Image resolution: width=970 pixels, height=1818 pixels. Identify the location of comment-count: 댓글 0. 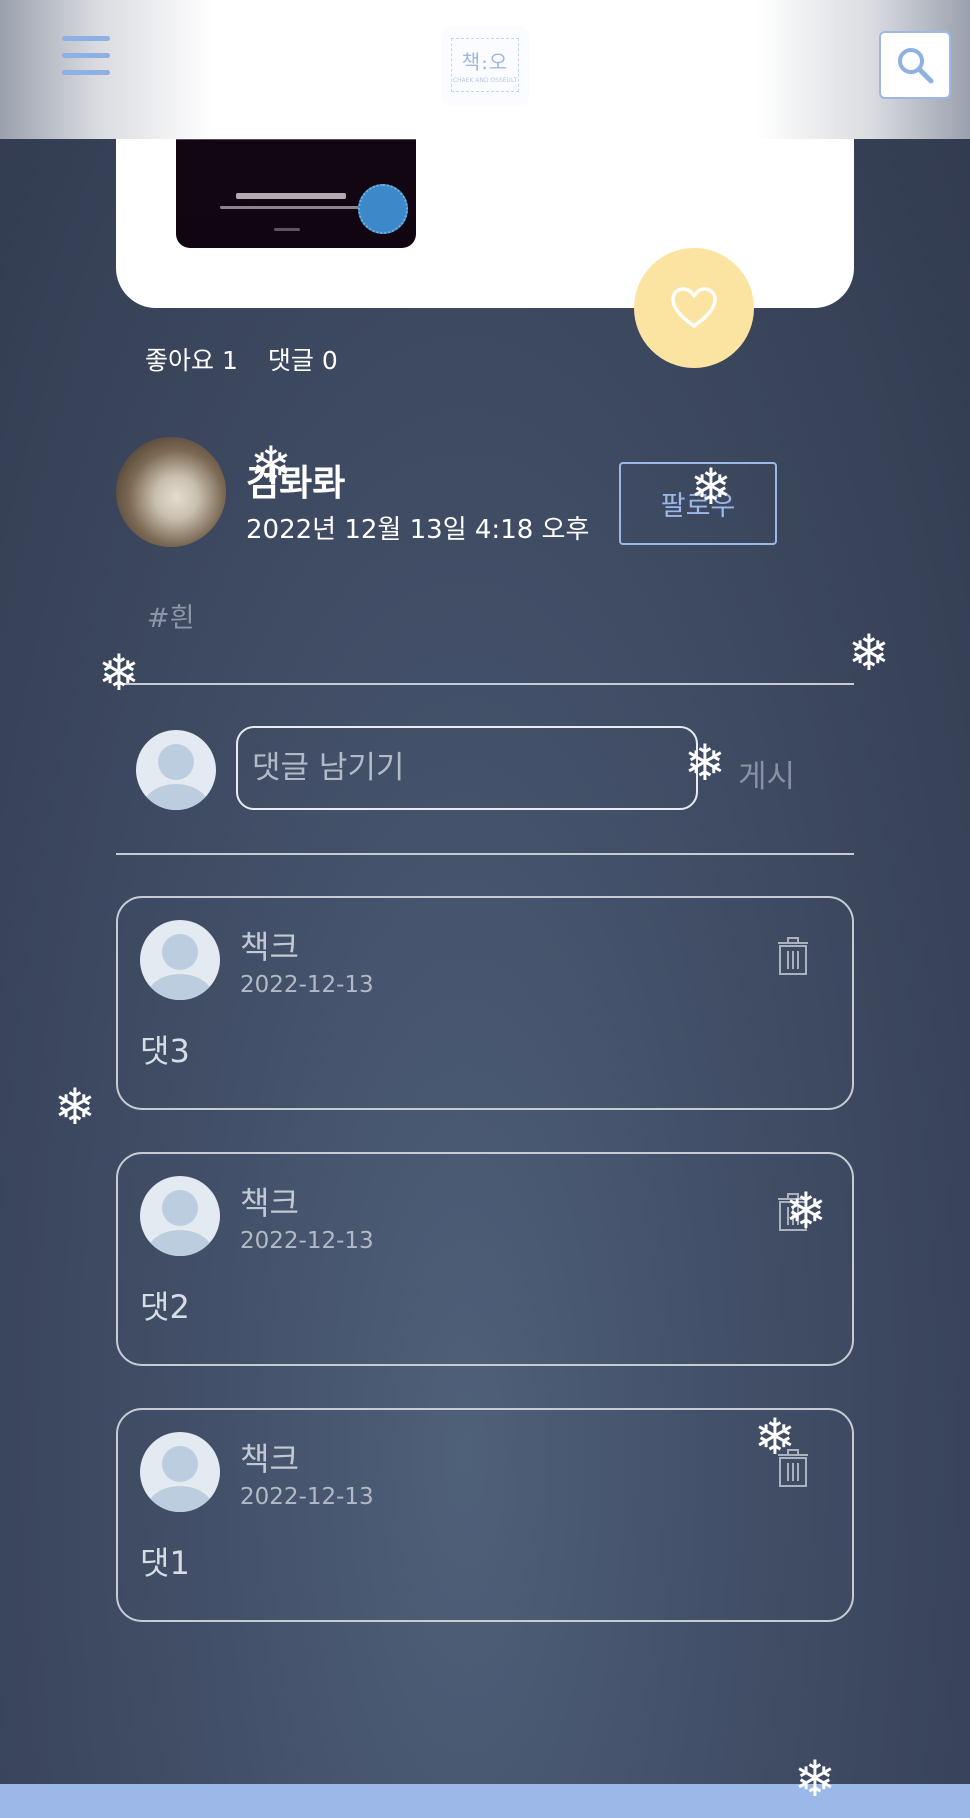
(303, 359).